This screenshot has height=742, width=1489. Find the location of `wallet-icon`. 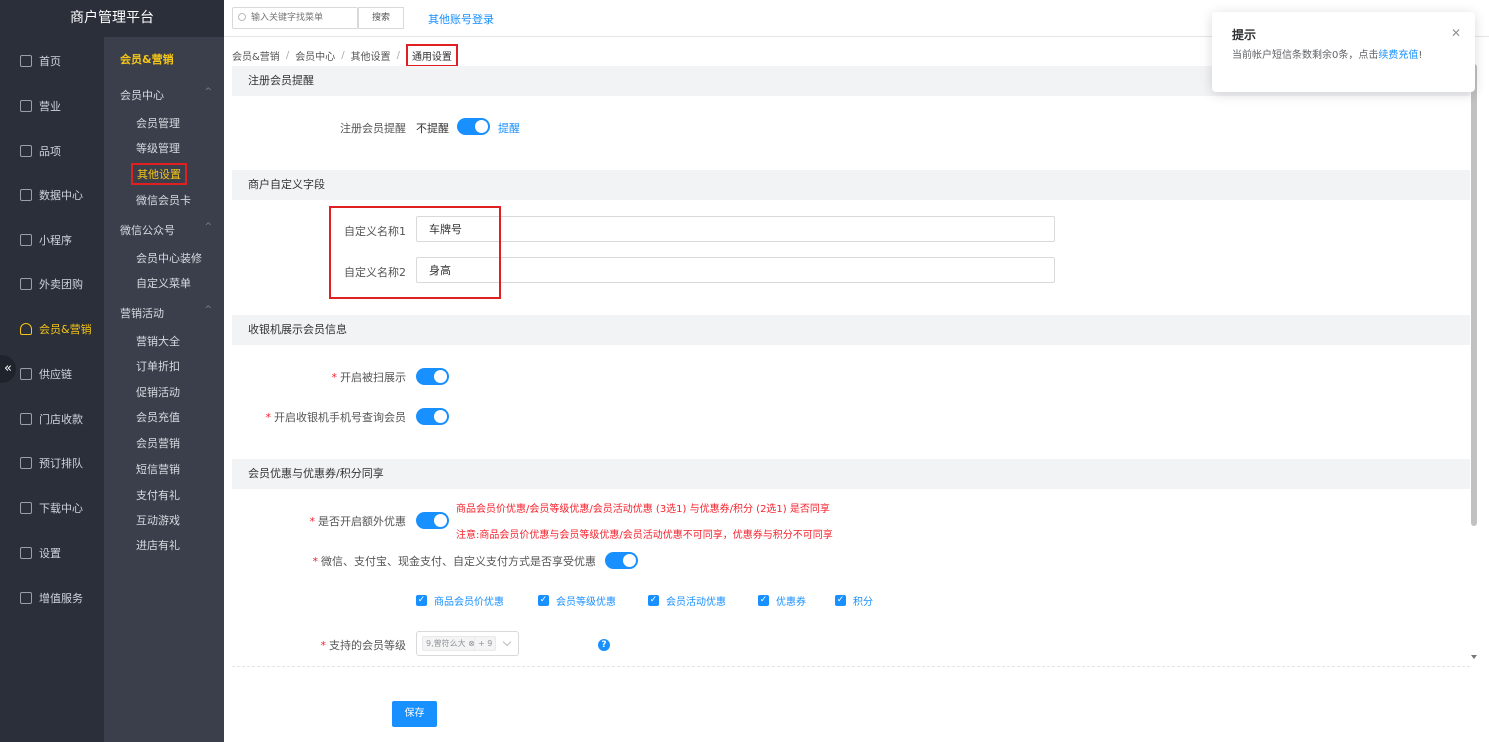

wallet-icon is located at coordinates (26, 419).